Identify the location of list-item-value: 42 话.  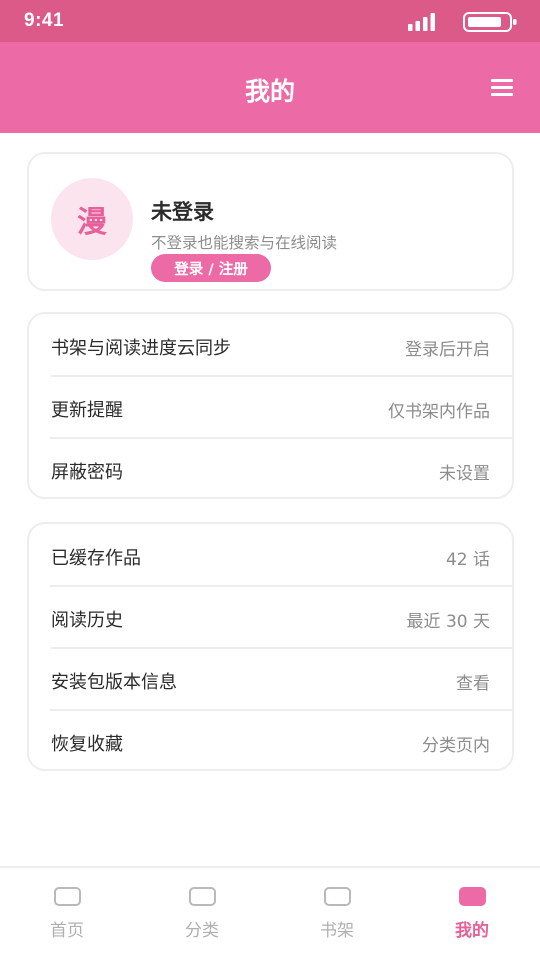
(467, 560).